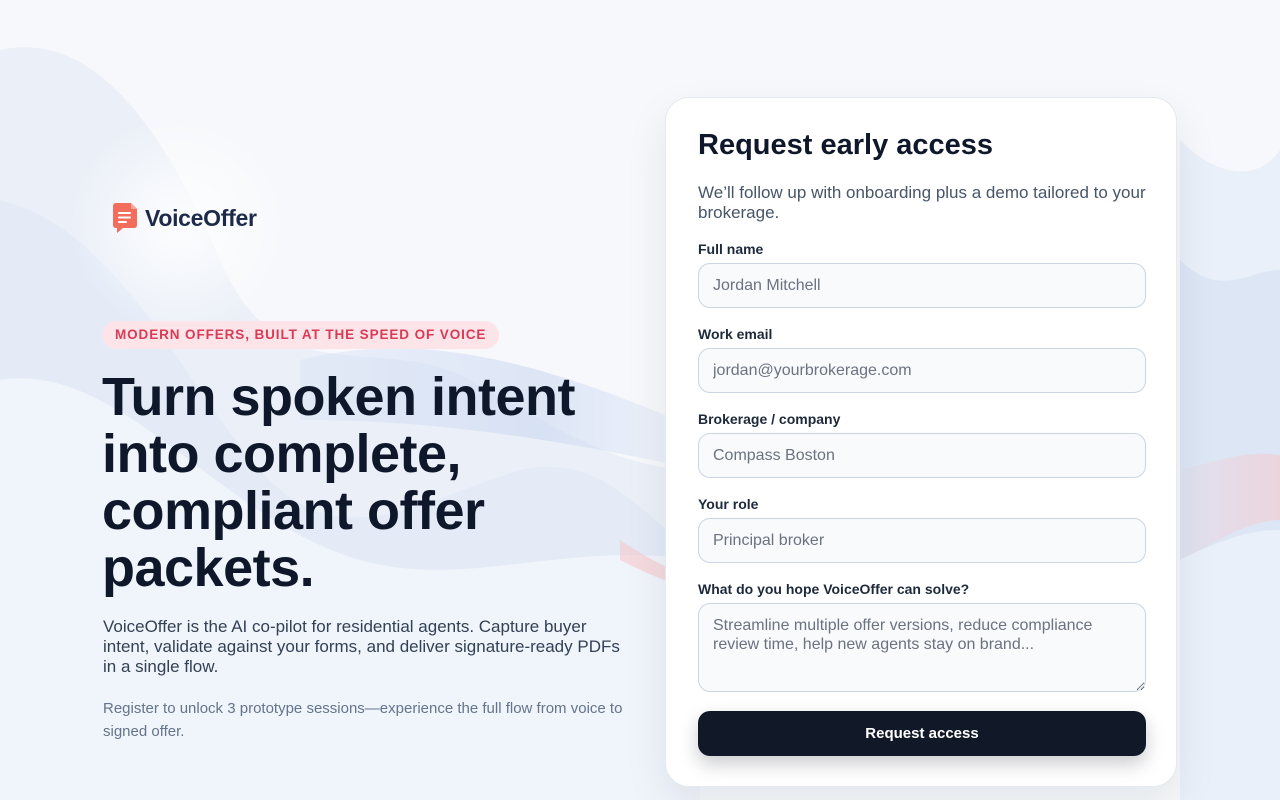 This screenshot has width=1280, height=800. Describe the element at coordinates (834, 589) in the screenshot. I see `problem-label: What do you hope VoiceOffer can solve?` at that location.